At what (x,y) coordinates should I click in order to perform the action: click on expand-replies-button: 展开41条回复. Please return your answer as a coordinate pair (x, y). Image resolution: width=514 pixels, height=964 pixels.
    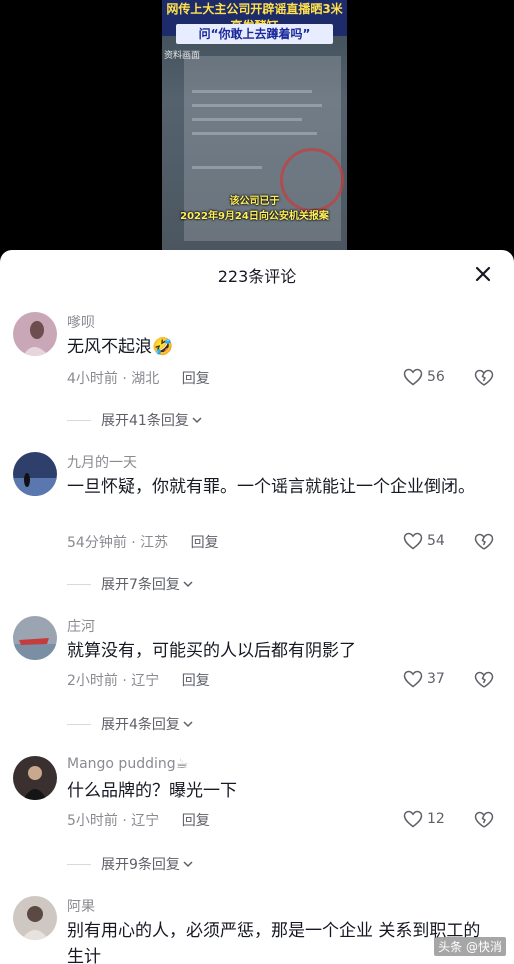
    Looking at the image, I should click on (135, 420).